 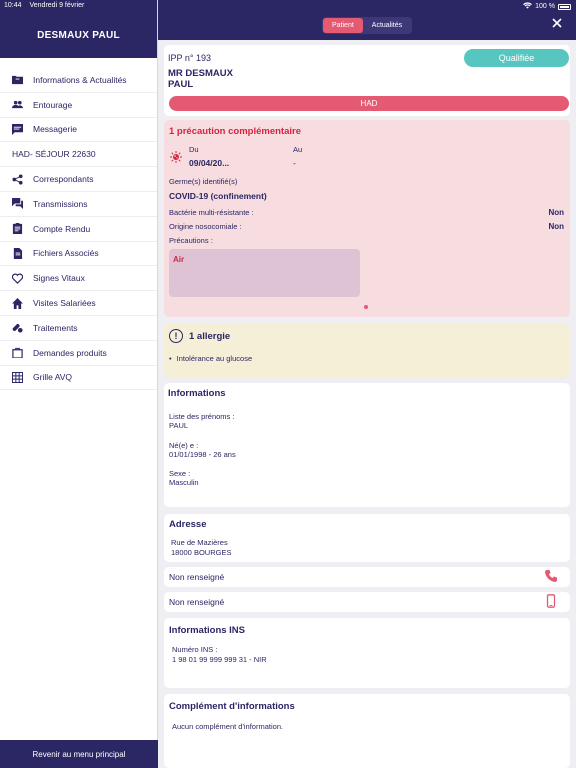 What do you see at coordinates (528, 6) in the screenshot?
I see `wifi-icon` at bounding box center [528, 6].